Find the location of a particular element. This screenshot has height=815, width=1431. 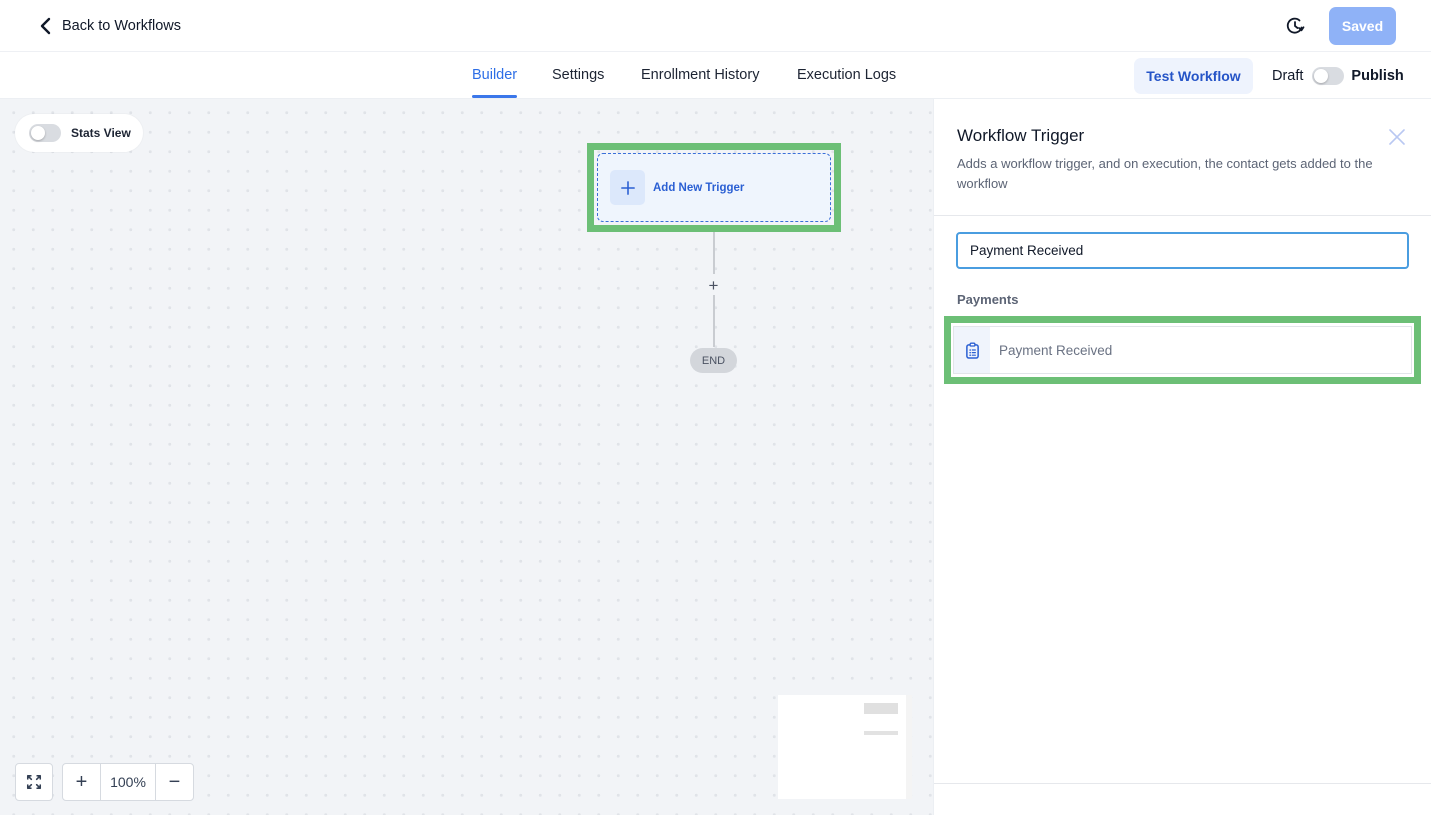

minimap is located at coordinates (845, 747).